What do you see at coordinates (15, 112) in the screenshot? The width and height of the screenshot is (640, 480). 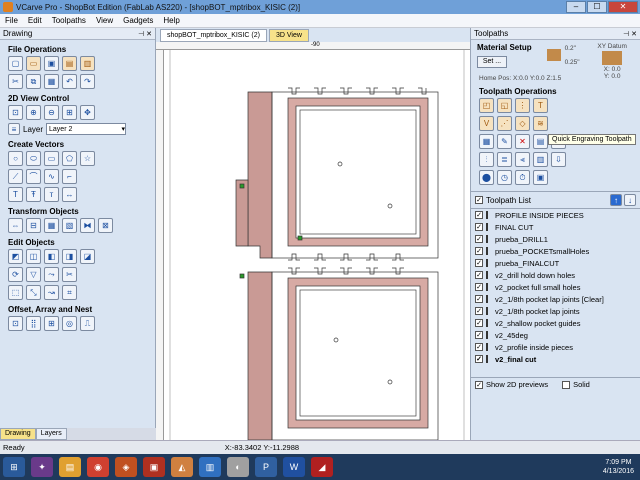 I see `zoom-extents-icon: ⊡` at bounding box center [15, 112].